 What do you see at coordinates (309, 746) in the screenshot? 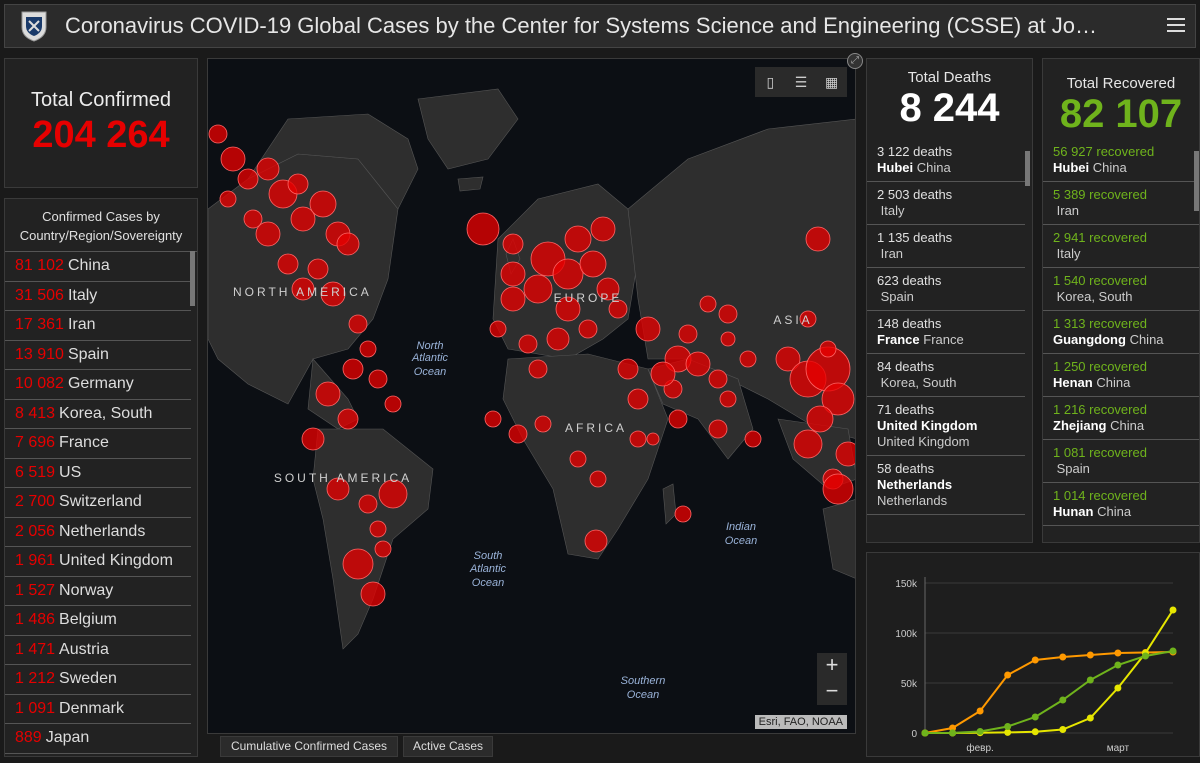
I see `tab-cumulative-confirmed: Cumulative Confirmed Cases` at bounding box center [309, 746].